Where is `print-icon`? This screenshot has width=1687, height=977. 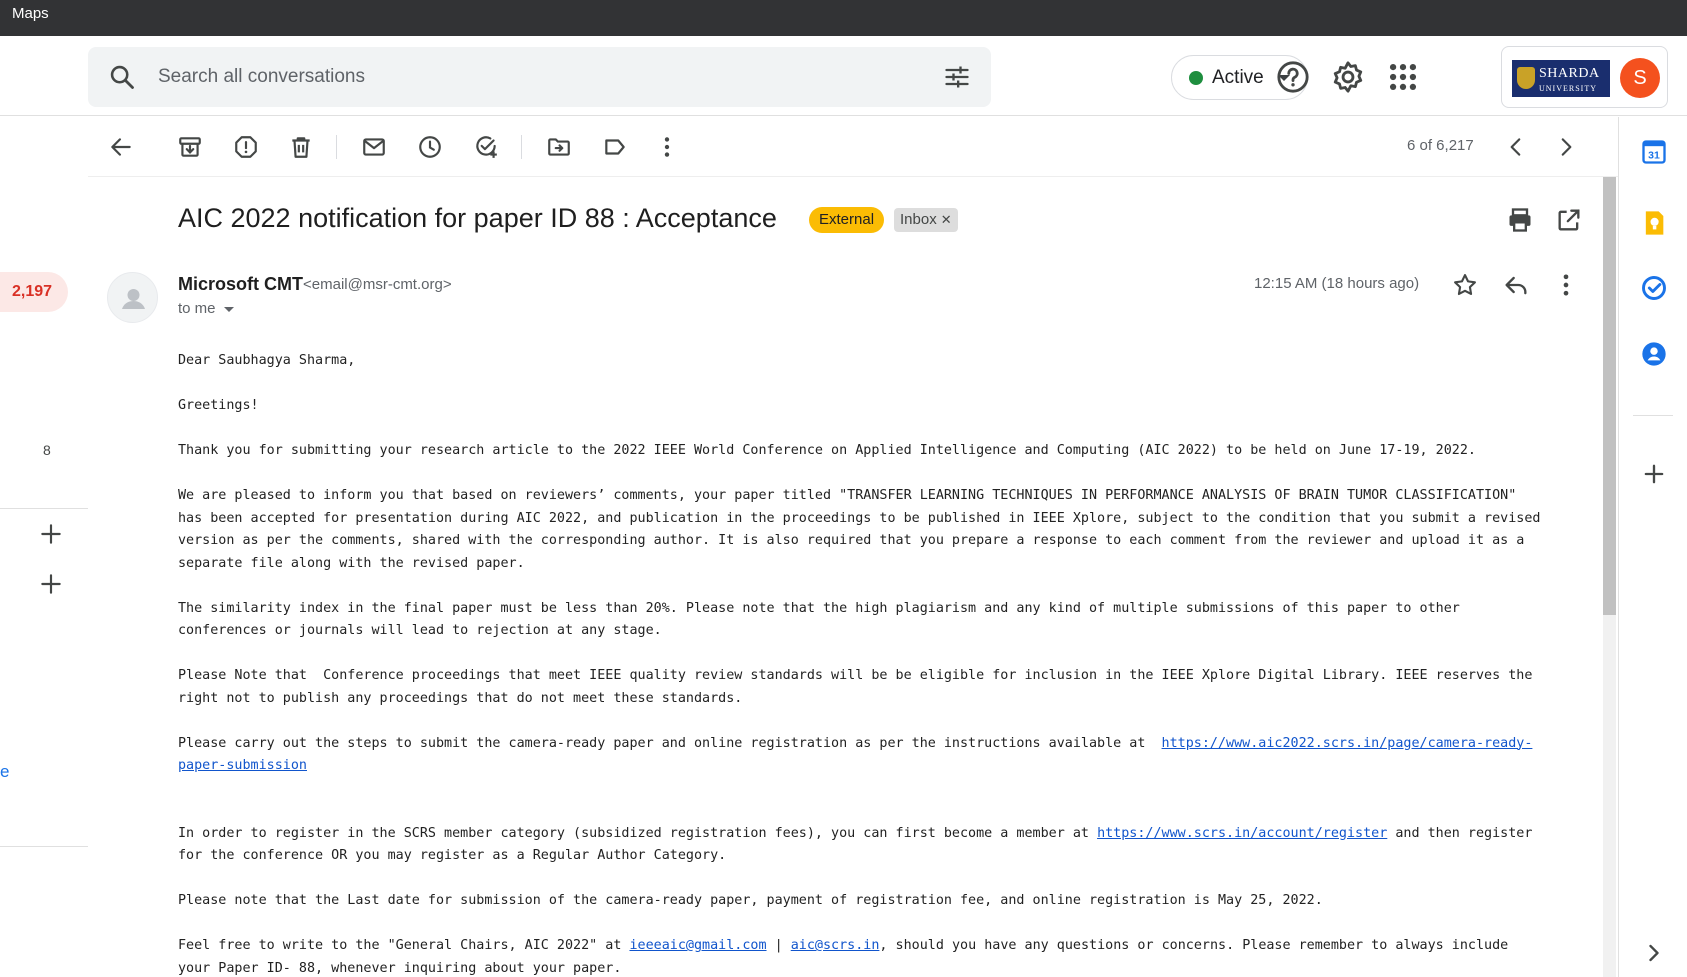
print-icon is located at coordinates (1520, 220).